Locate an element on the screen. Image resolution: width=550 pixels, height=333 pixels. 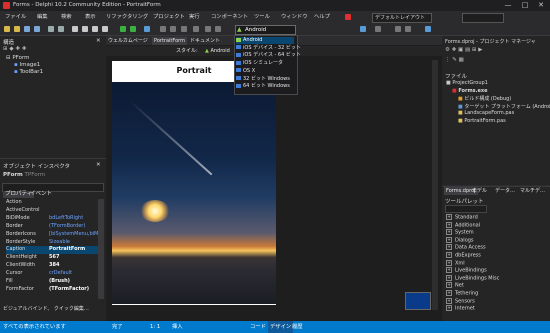
platform-option: iOS シミュレータ is located at coordinates (265, 63).